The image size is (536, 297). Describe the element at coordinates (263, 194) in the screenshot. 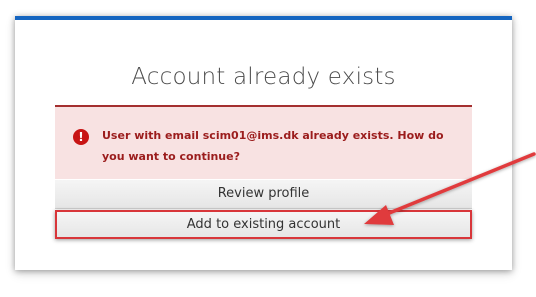

I see `review-profile-button: Review profile` at that location.